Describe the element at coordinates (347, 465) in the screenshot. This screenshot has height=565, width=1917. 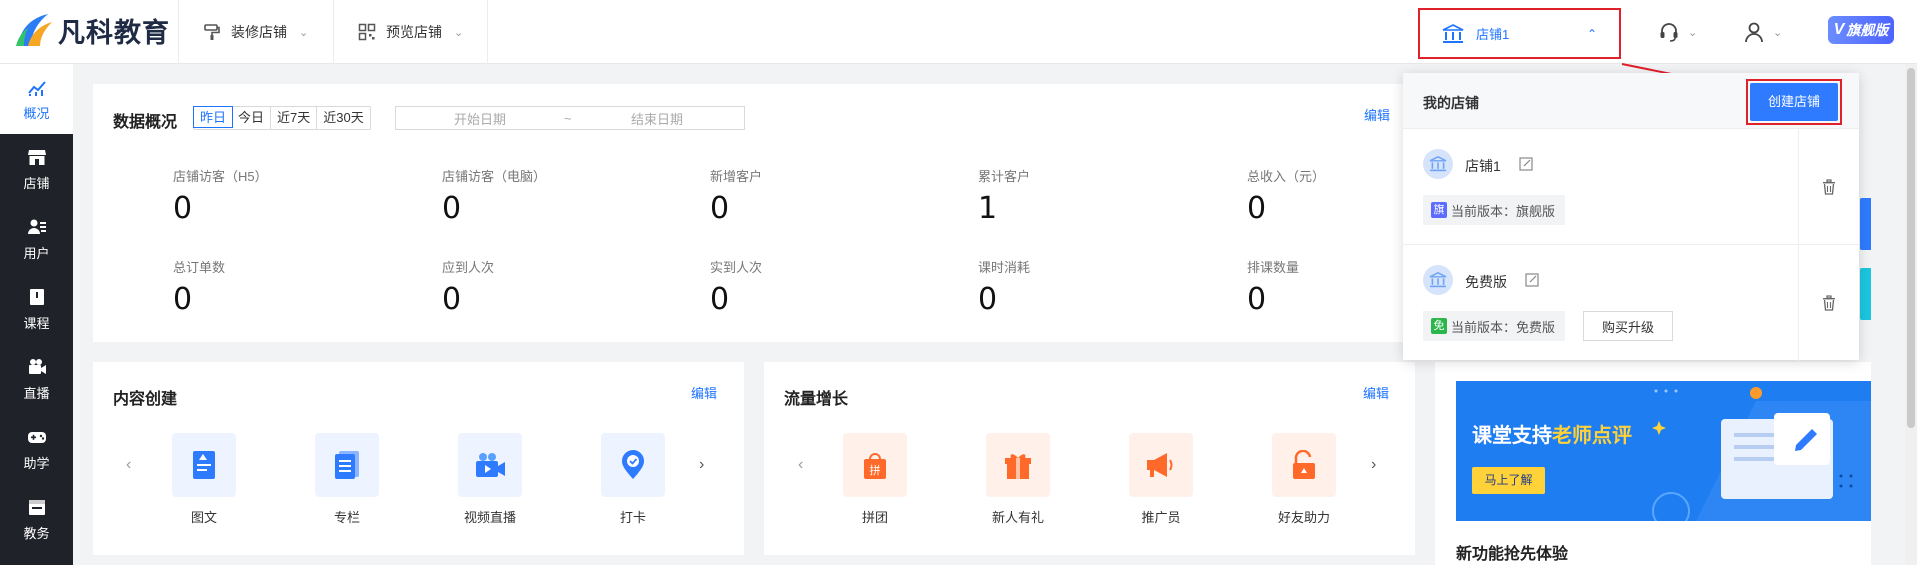
I see `column-icon` at that location.